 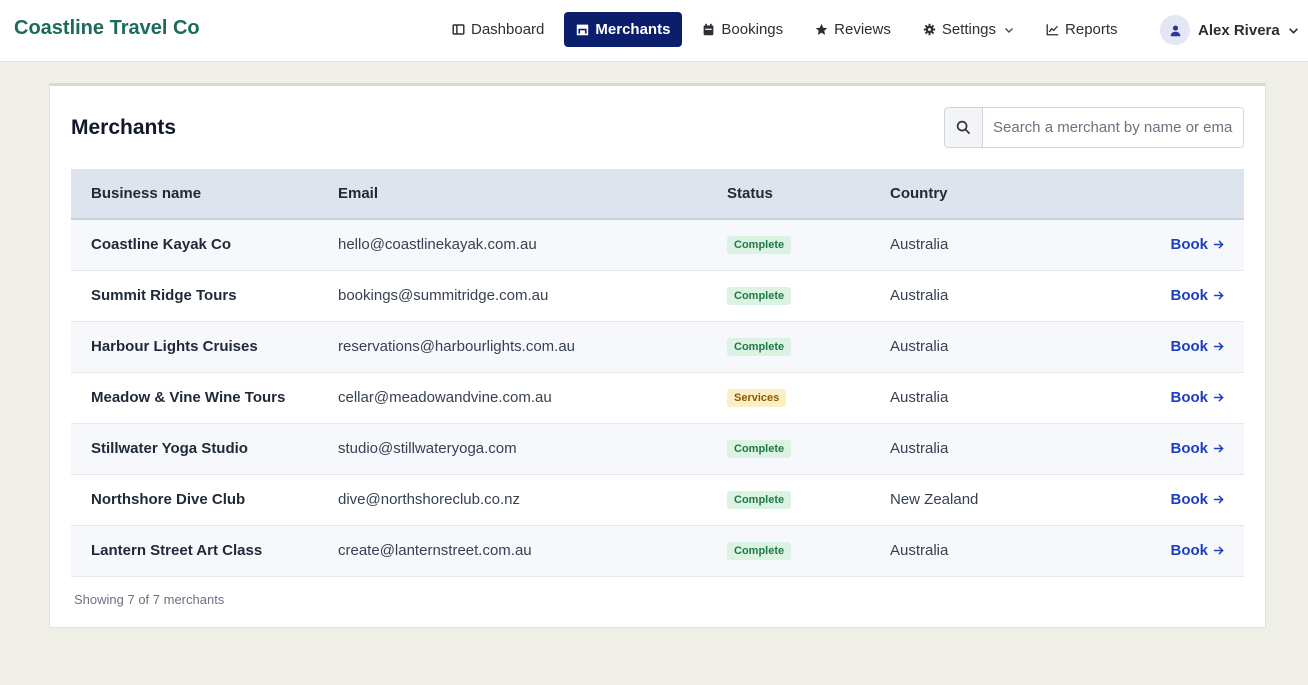 I want to click on merchant-email: hello@coastlinekayak.com.au, so click(x=437, y=245).